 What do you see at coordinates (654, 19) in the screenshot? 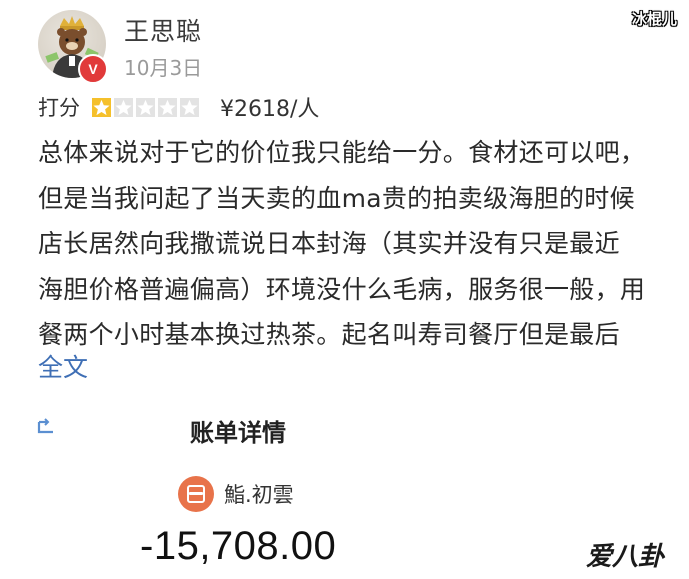
I see `watermark-top: 冰棍儿` at bounding box center [654, 19].